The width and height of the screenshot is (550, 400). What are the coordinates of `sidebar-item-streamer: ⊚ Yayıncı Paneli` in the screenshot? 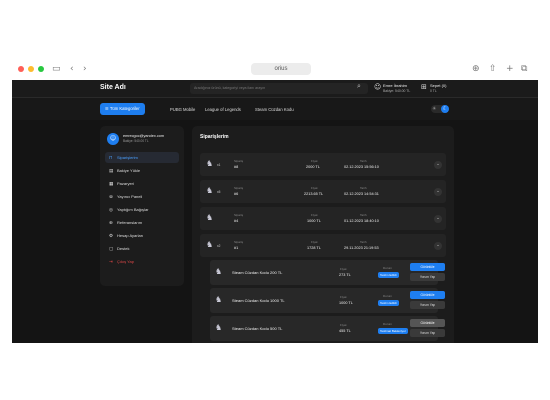 It's located at (142, 196).